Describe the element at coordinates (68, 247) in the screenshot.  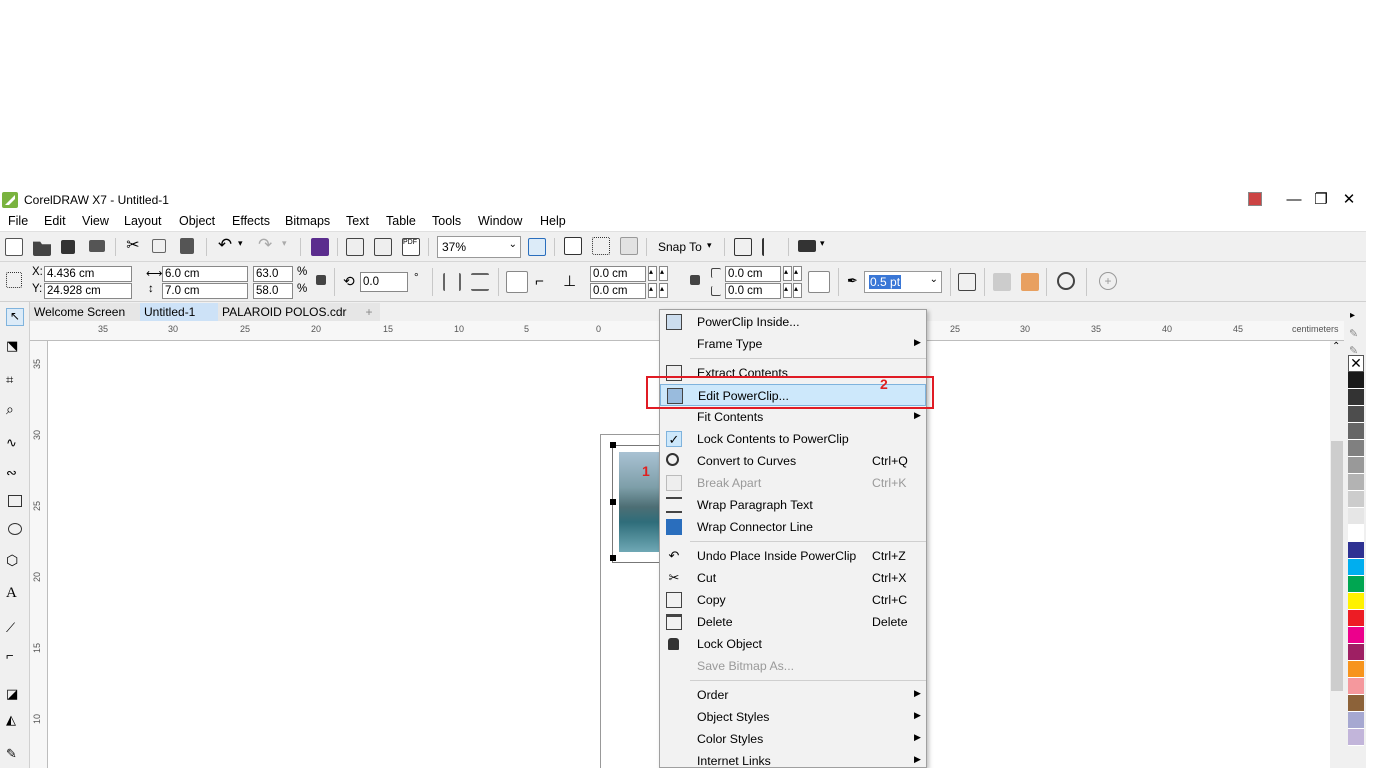
I see `save-icon` at that location.